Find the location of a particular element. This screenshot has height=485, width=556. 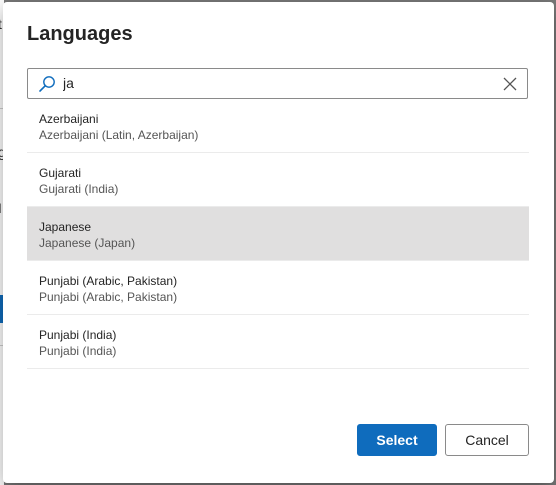

background-text: t is located at coordinates (1, 24).